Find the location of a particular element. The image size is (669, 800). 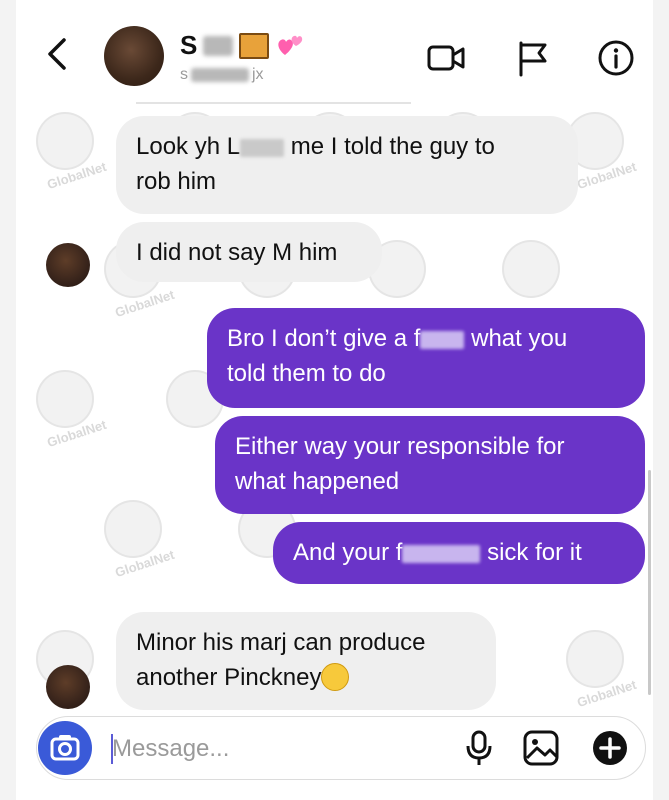

message-line: I did not say M him is located at coordinates (237, 252).